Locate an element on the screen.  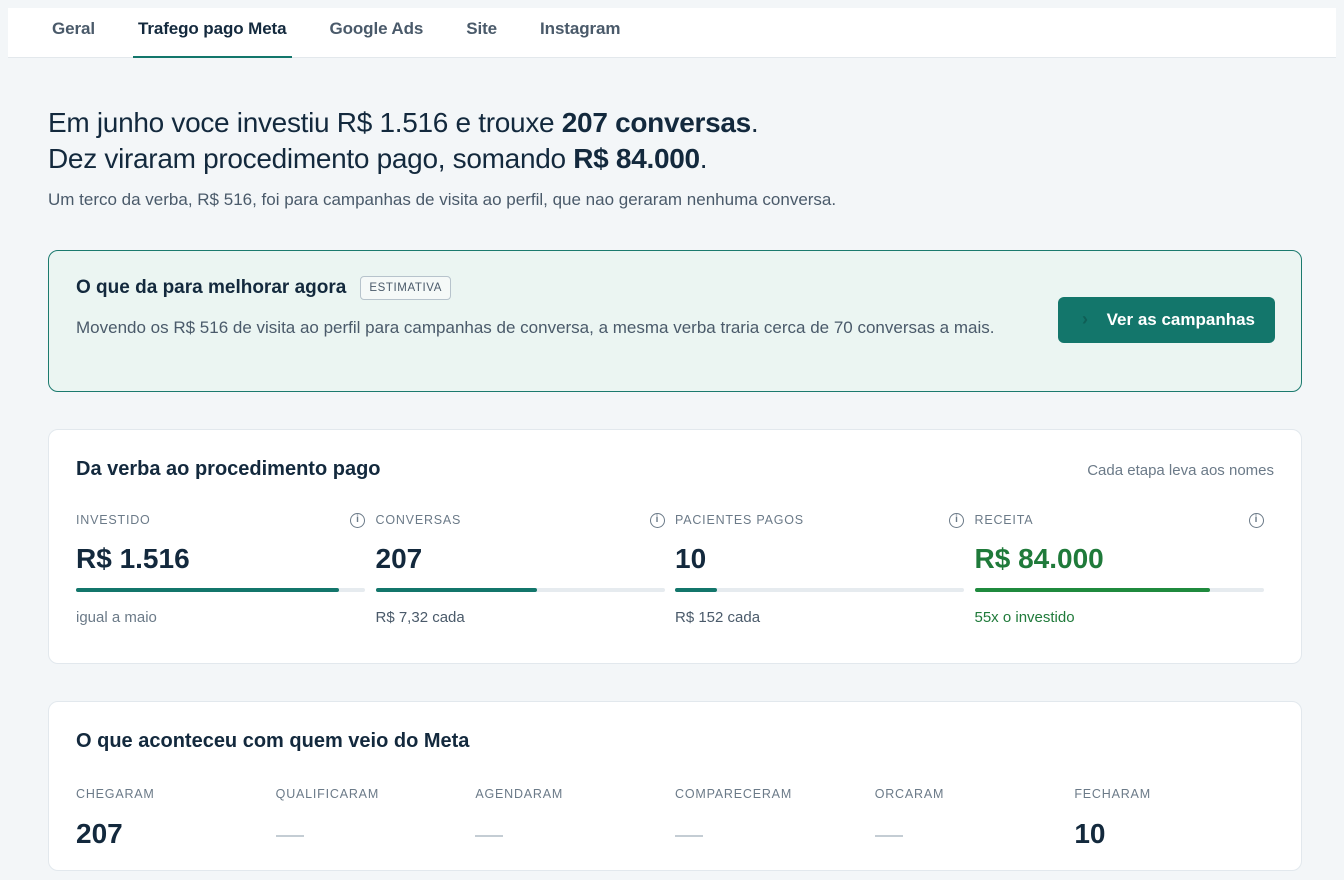
journey-title: O que aconteceu com quem veio do Meta is located at coordinates (273, 741).